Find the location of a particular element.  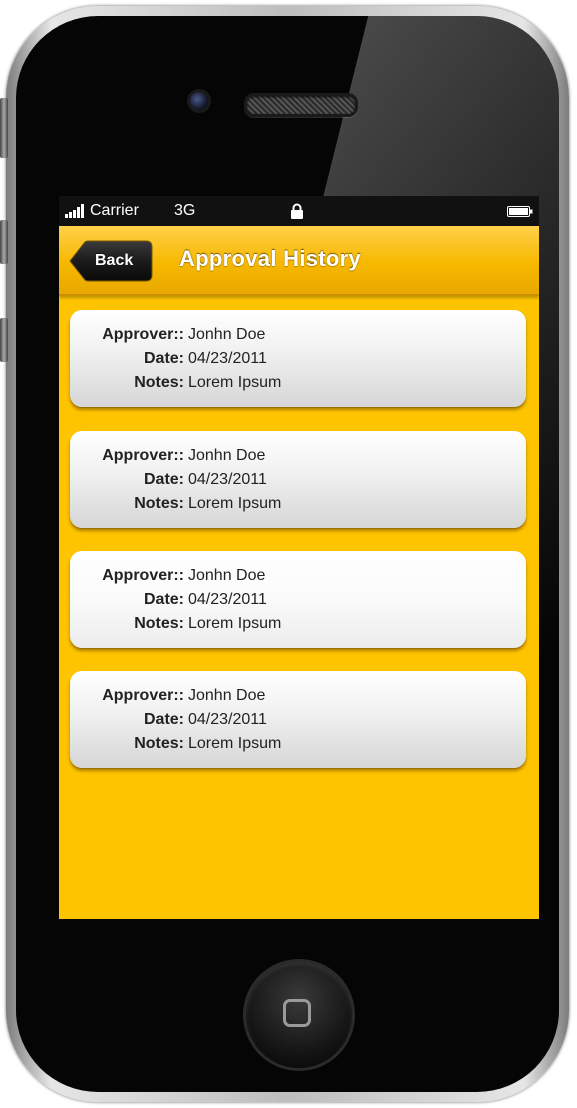

home-button is located at coordinates (299, 1015).